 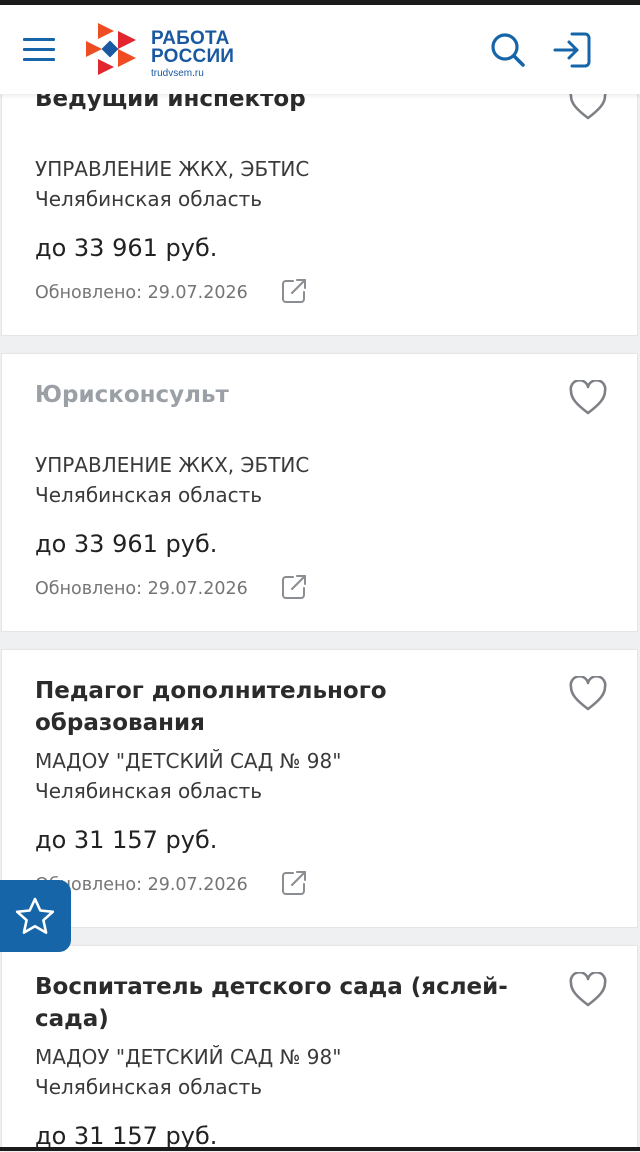 I want to click on star-icon, so click(x=35, y=915).